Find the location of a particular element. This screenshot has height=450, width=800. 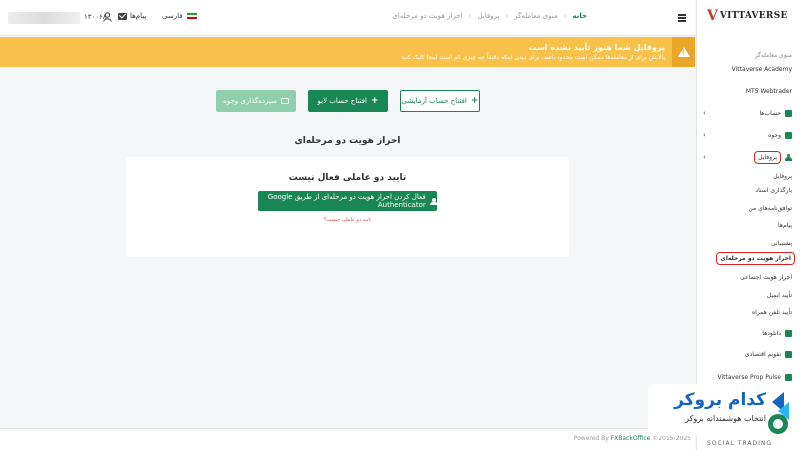

calendar-icon is located at coordinates (788, 354).